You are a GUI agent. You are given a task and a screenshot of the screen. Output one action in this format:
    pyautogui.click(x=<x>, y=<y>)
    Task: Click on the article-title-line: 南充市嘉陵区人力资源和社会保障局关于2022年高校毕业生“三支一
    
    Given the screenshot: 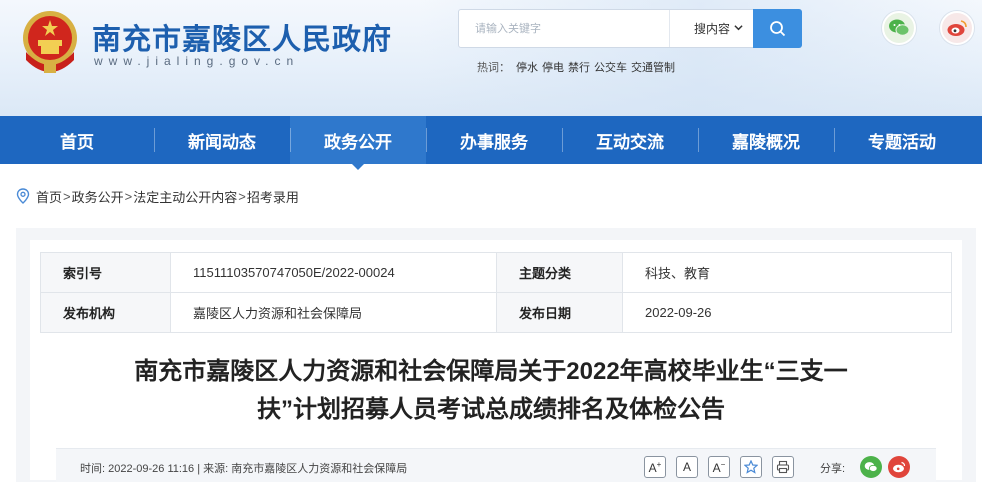 What is the action you would take?
    pyautogui.click(x=491, y=371)
    